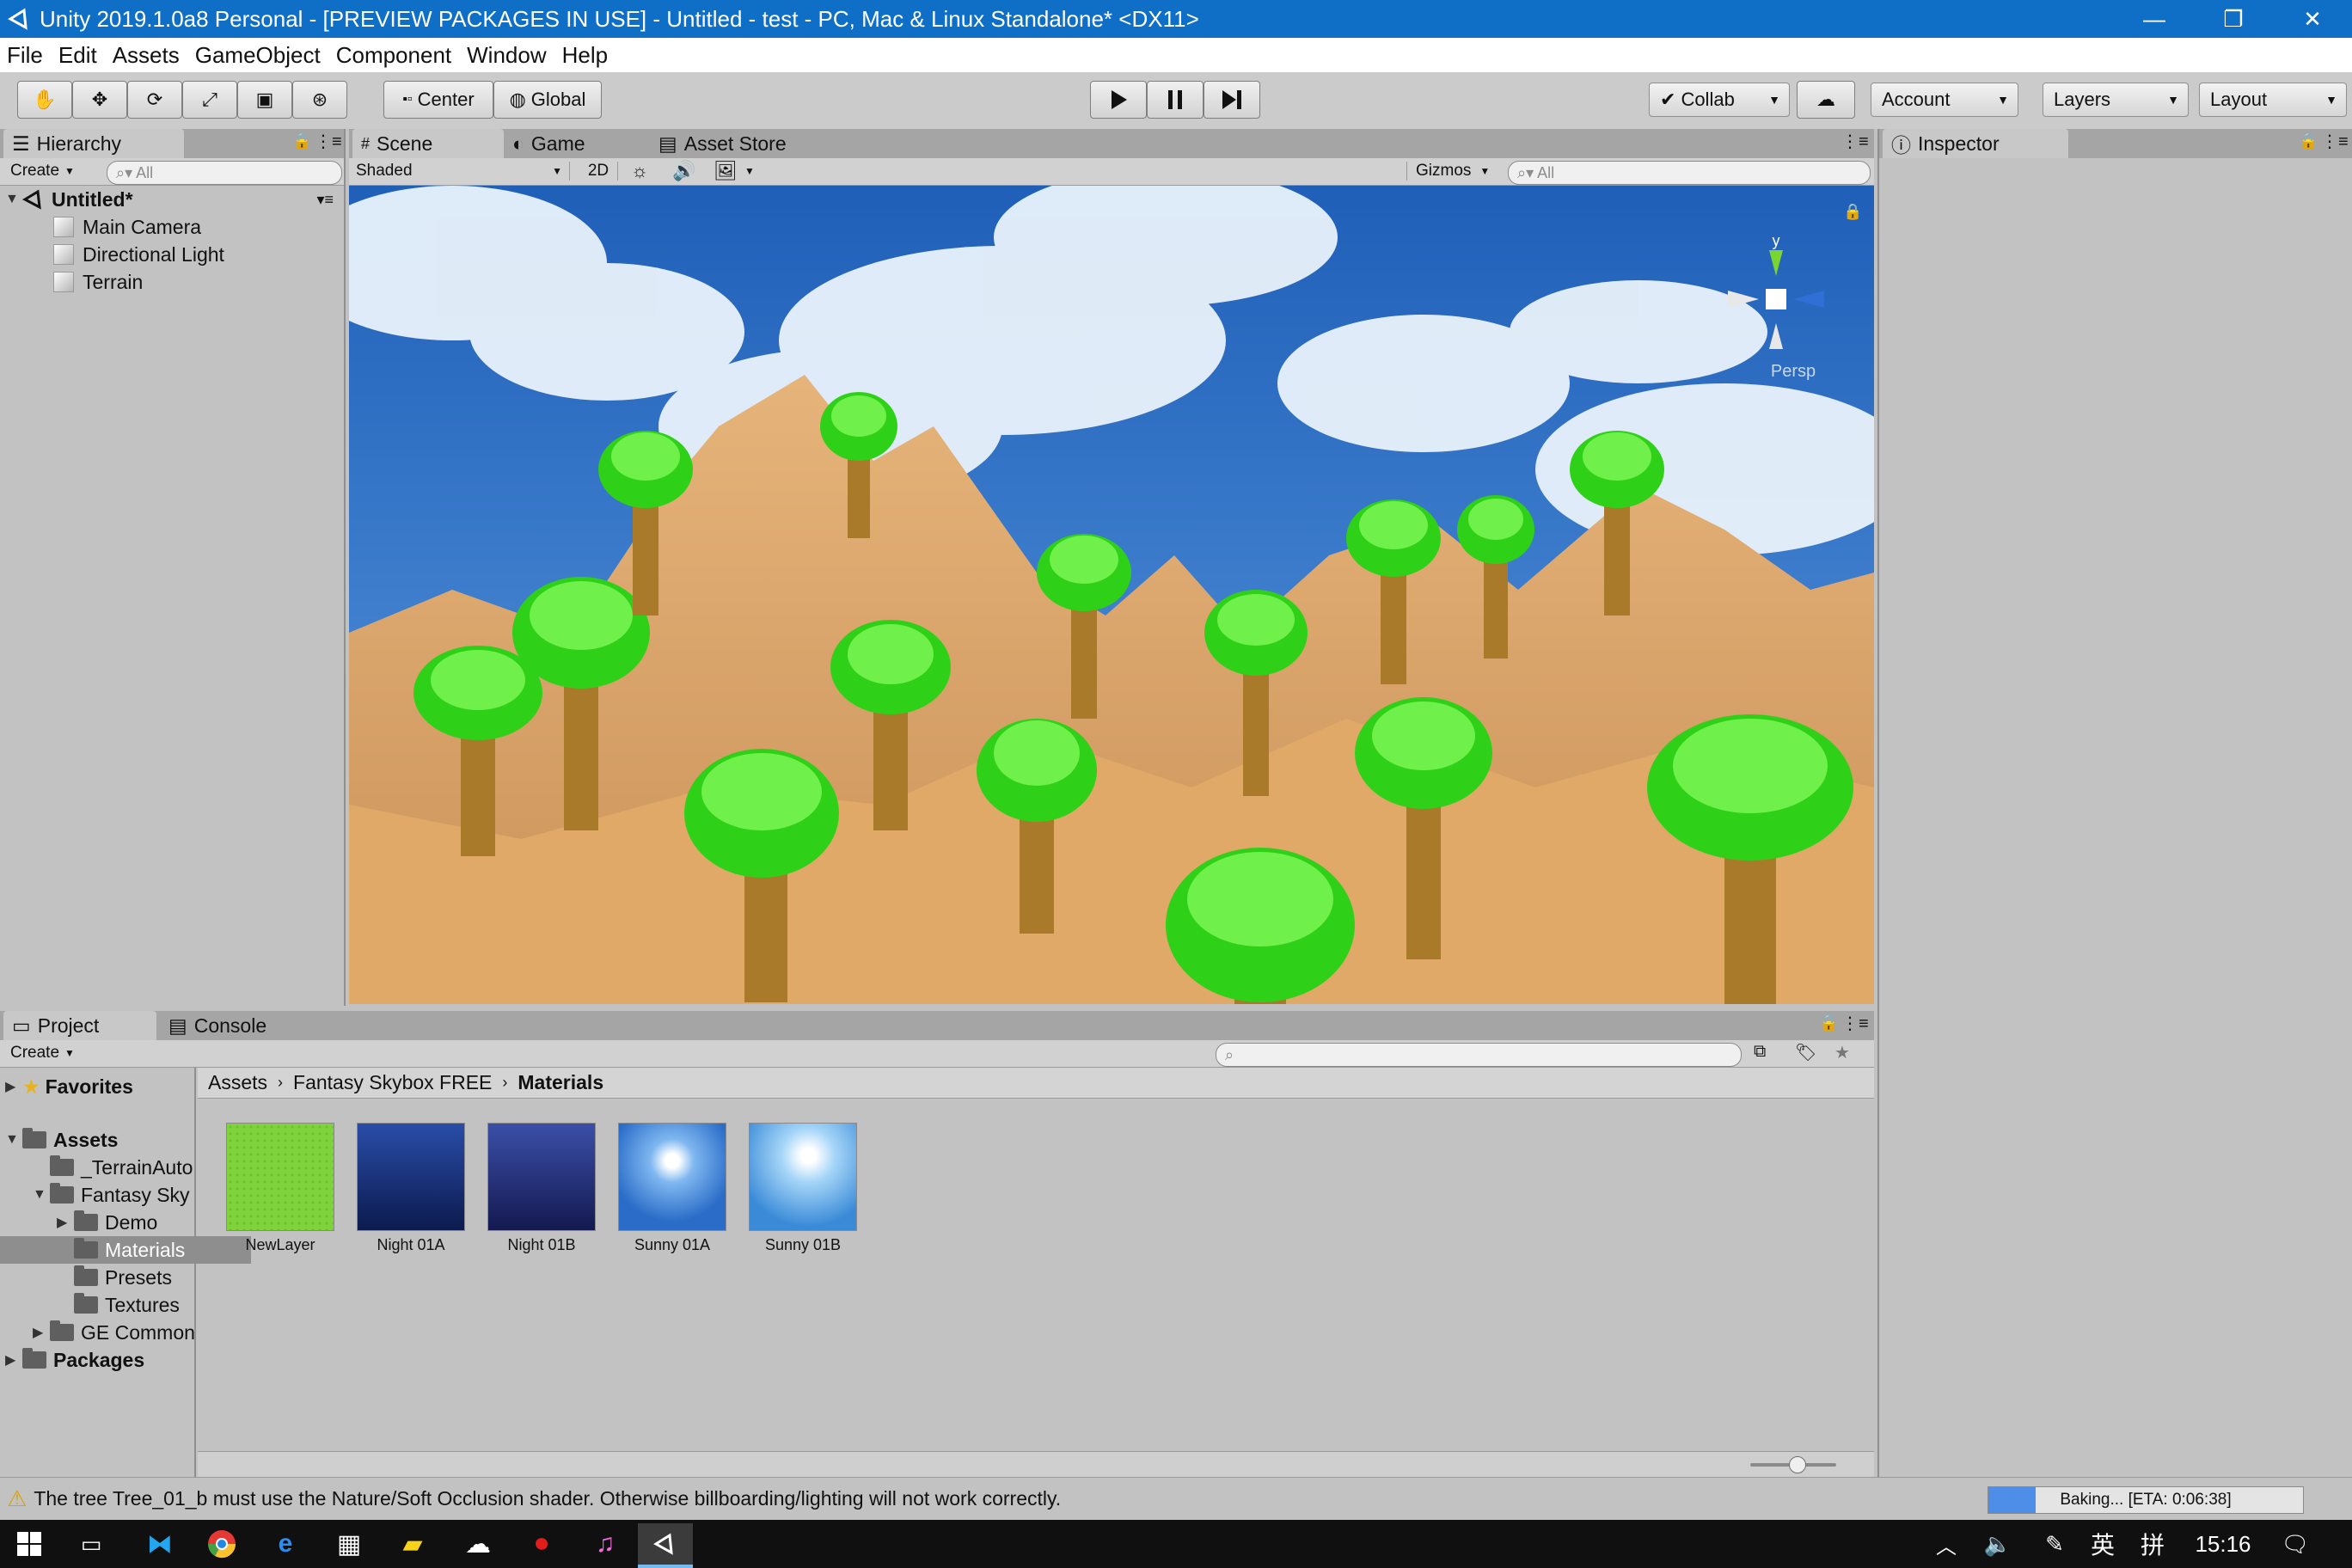 The image size is (2352, 1568). Describe the element at coordinates (2146, 1500) in the screenshot. I see `baking-progress: Baking... [ETA: 0:06:38]` at that location.